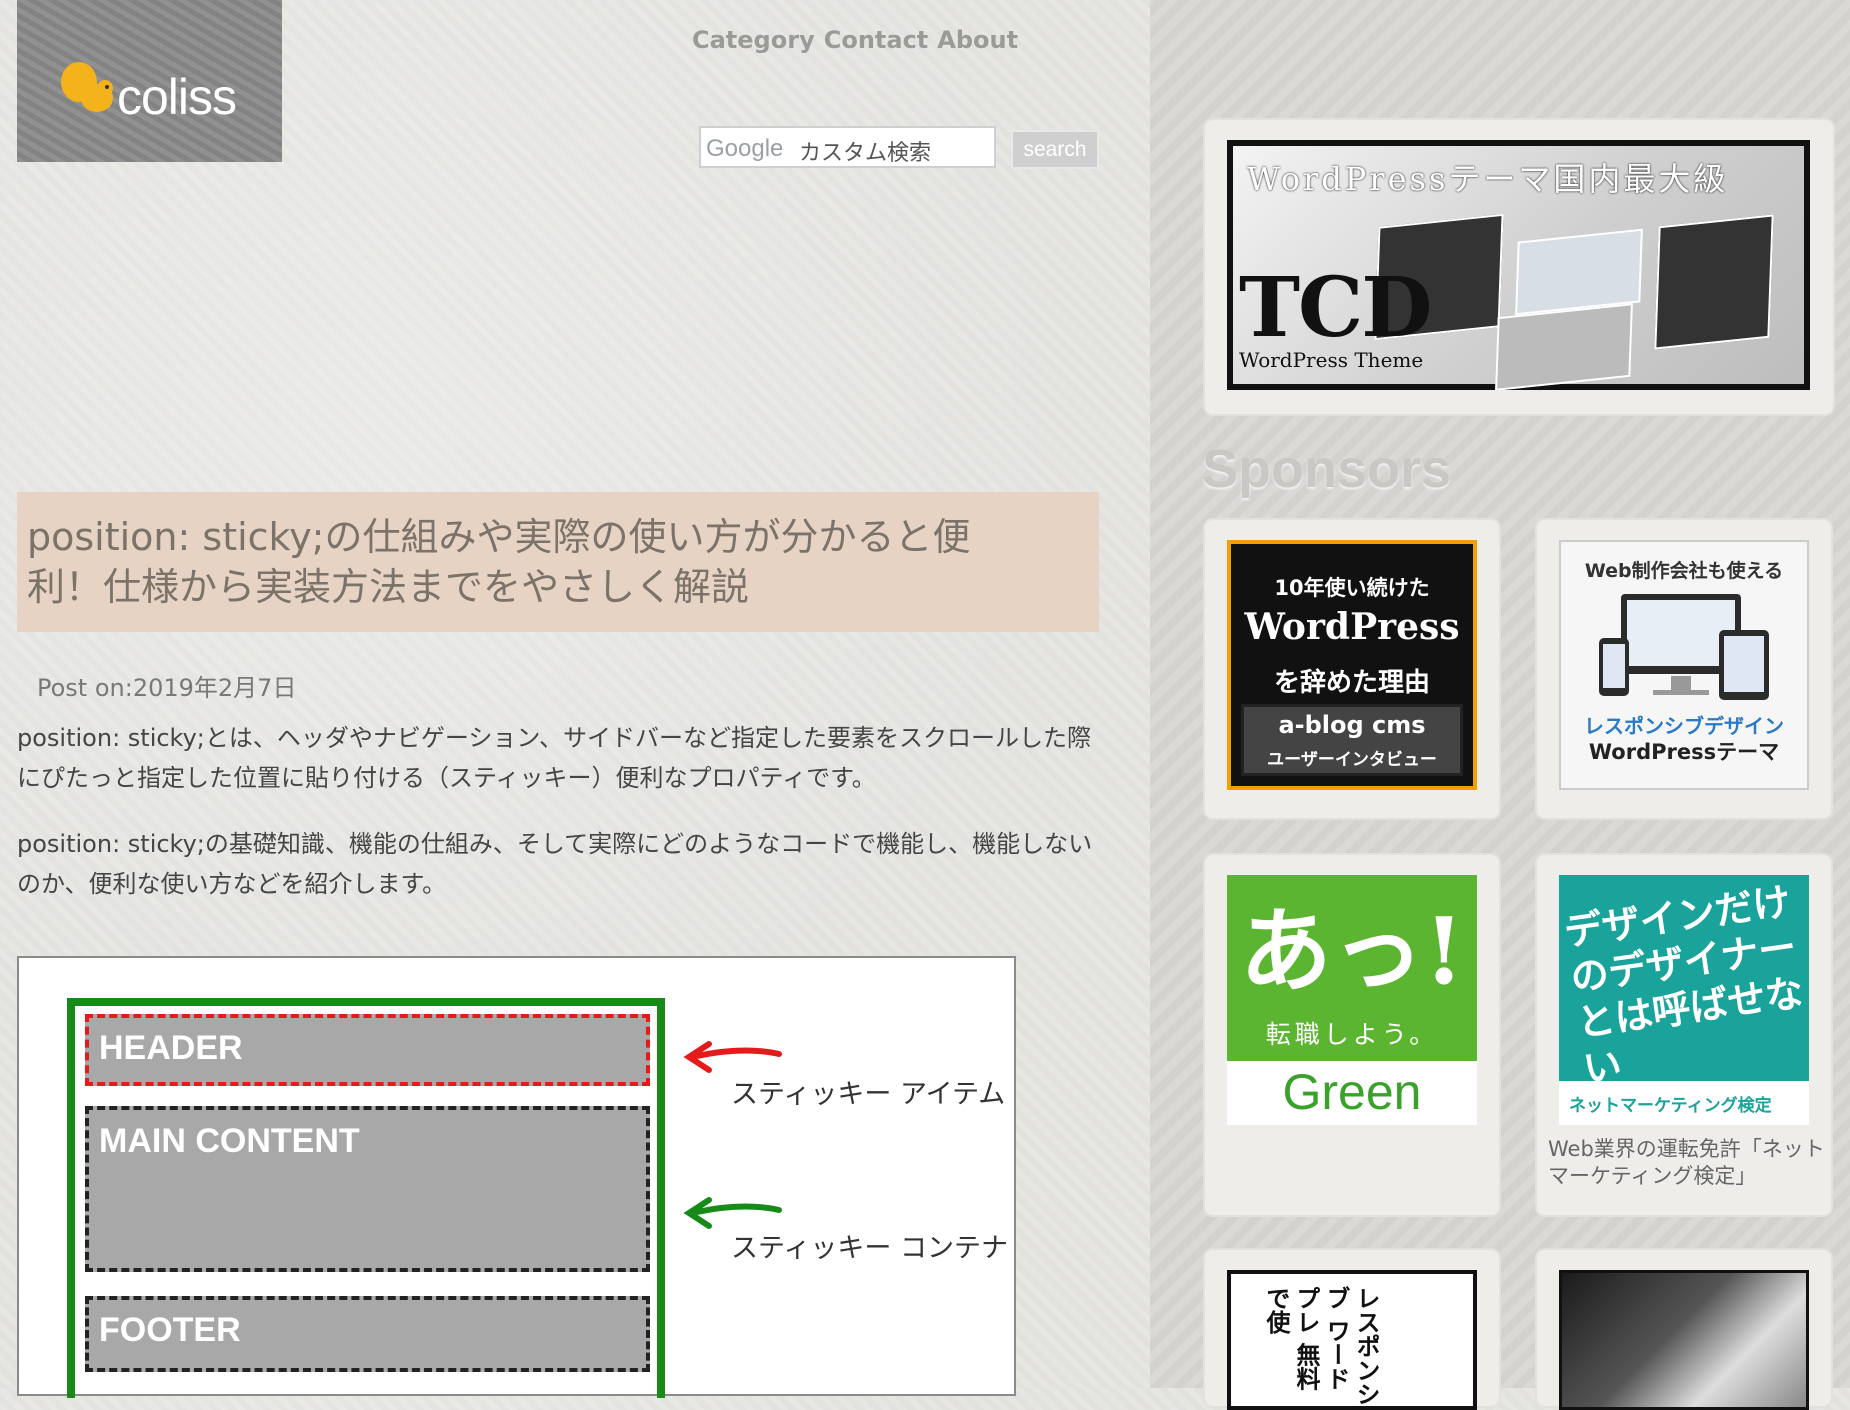 The width and height of the screenshot is (1850, 1410). What do you see at coordinates (1351, 683) in the screenshot?
I see `ad-text: を辞めた理由` at bounding box center [1351, 683].